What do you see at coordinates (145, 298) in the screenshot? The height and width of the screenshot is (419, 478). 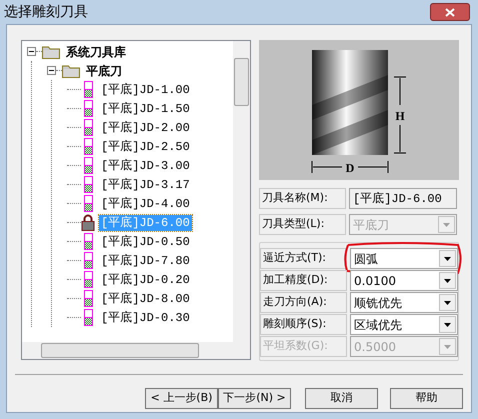 I see `tree-item: [平底]JD-8.00` at bounding box center [145, 298].